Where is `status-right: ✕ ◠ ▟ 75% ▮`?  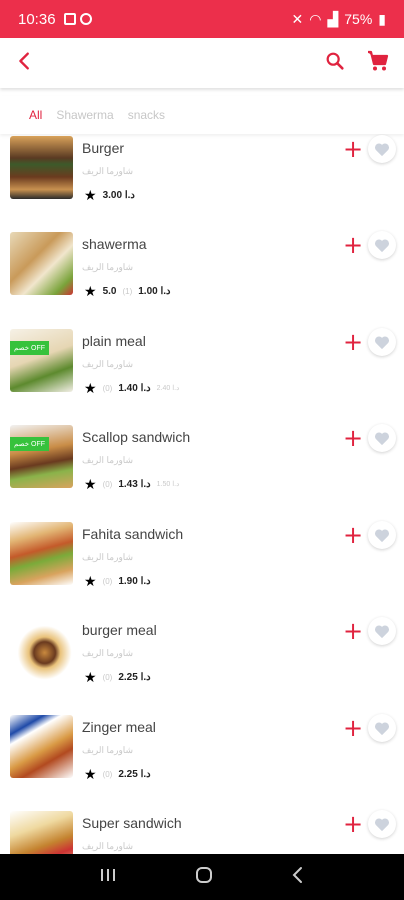 status-right: ✕ ◠ ▟ 75% ▮ is located at coordinates (339, 19).